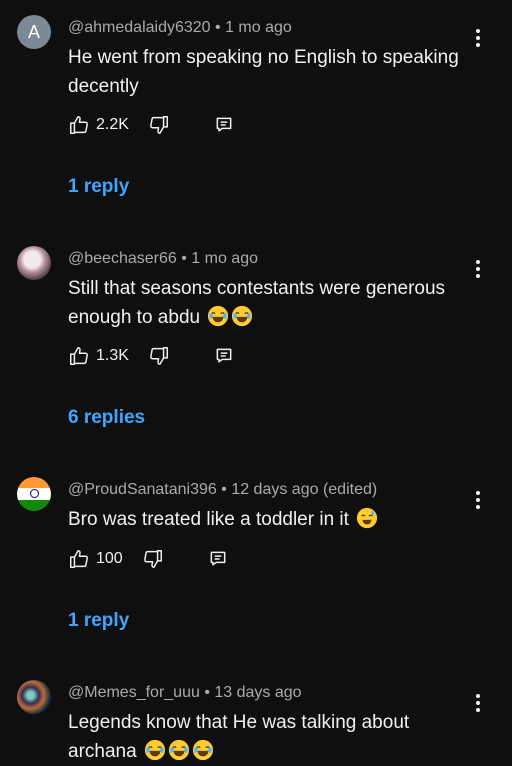  Describe the element at coordinates (106, 418) in the screenshot. I see `replies-toggle: 6 replies` at that location.